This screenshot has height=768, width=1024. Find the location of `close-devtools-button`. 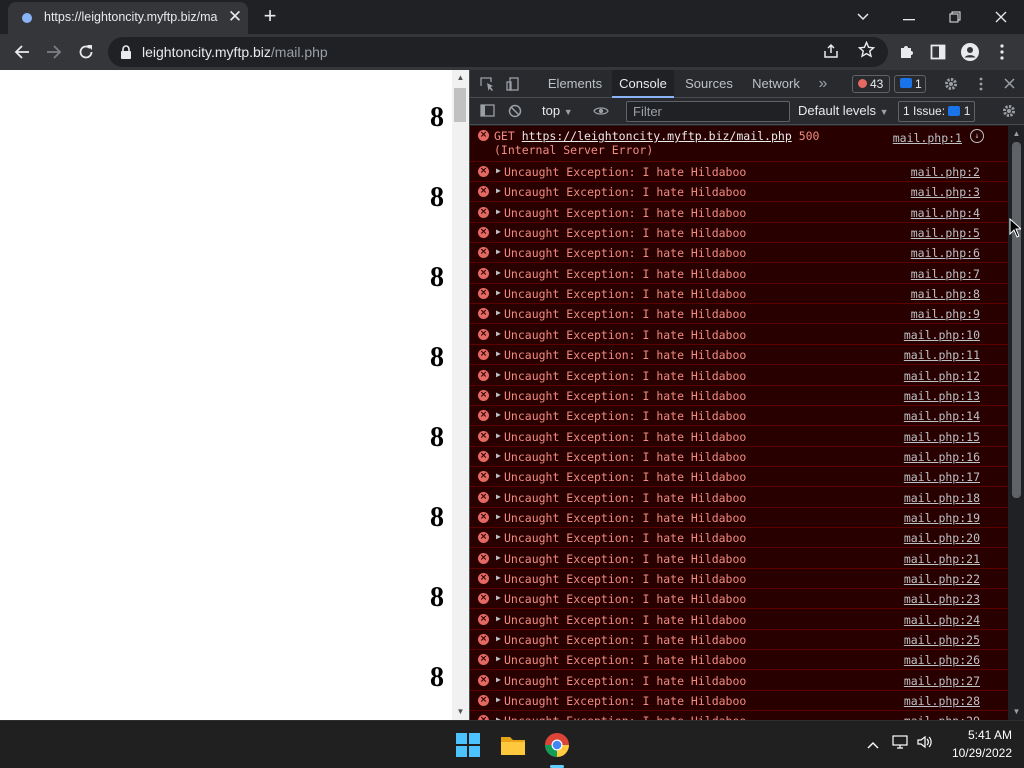

close-devtools-button is located at coordinates (1009, 84).